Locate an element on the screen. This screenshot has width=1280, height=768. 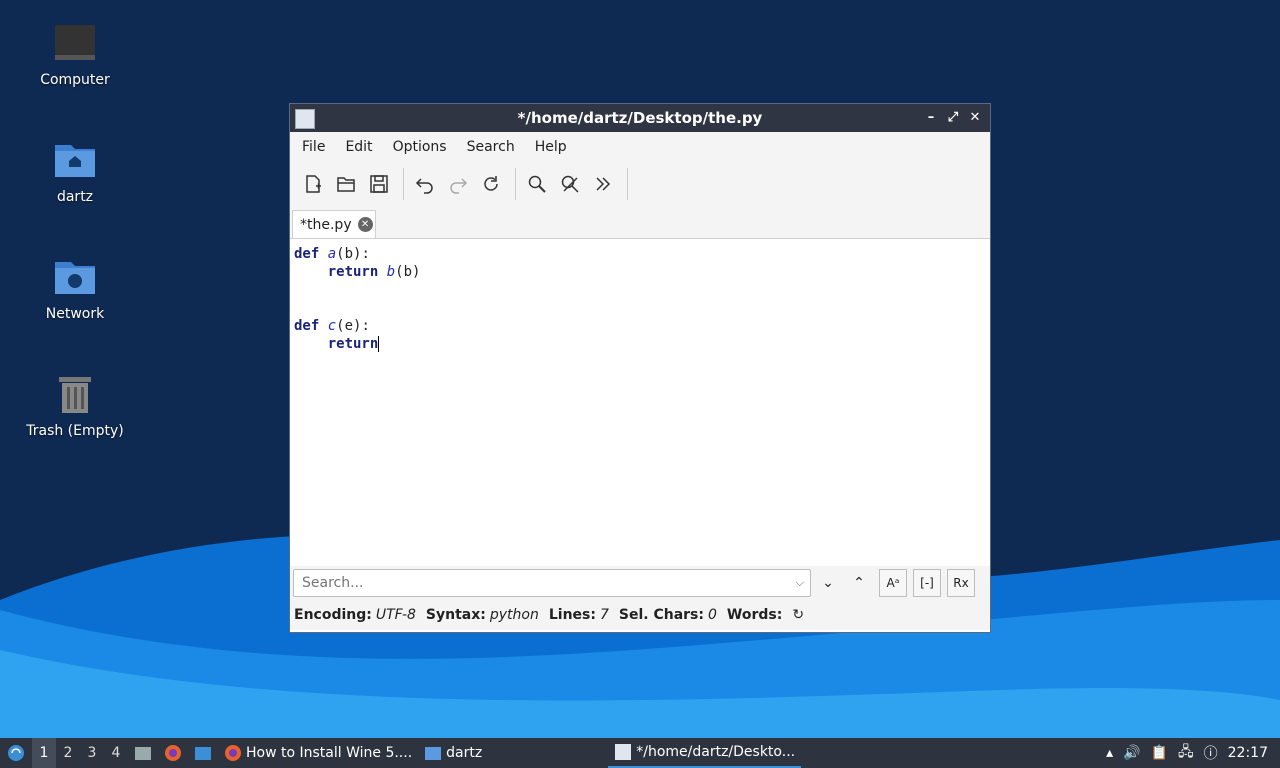
workspace-1: 1 is located at coordinates (44, 753).